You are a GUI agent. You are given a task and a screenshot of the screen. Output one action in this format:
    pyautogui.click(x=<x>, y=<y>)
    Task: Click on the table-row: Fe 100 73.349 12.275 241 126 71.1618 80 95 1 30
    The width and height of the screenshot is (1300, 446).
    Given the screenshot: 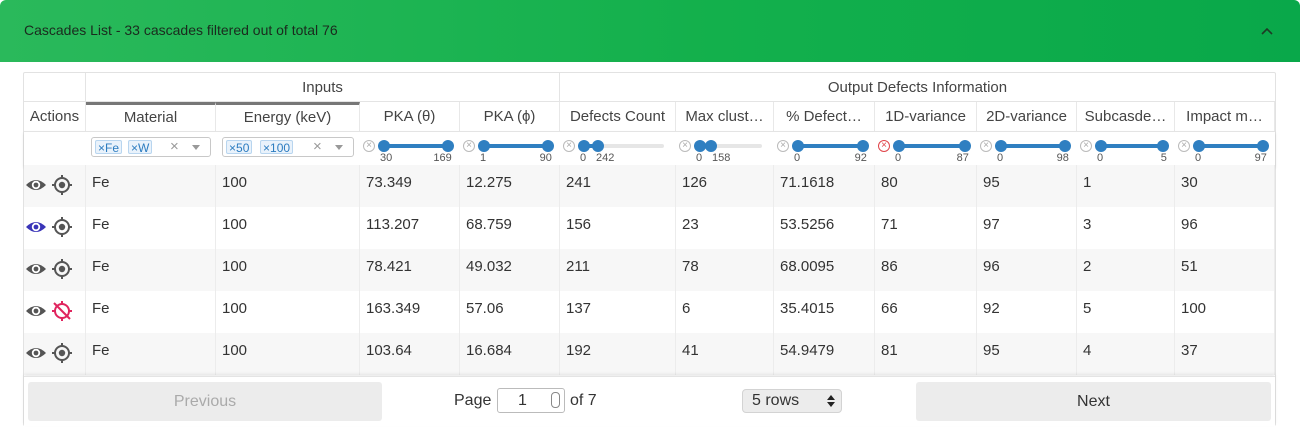 What is the action you would take?
    pyautogui.click(x=649, y=186)
    